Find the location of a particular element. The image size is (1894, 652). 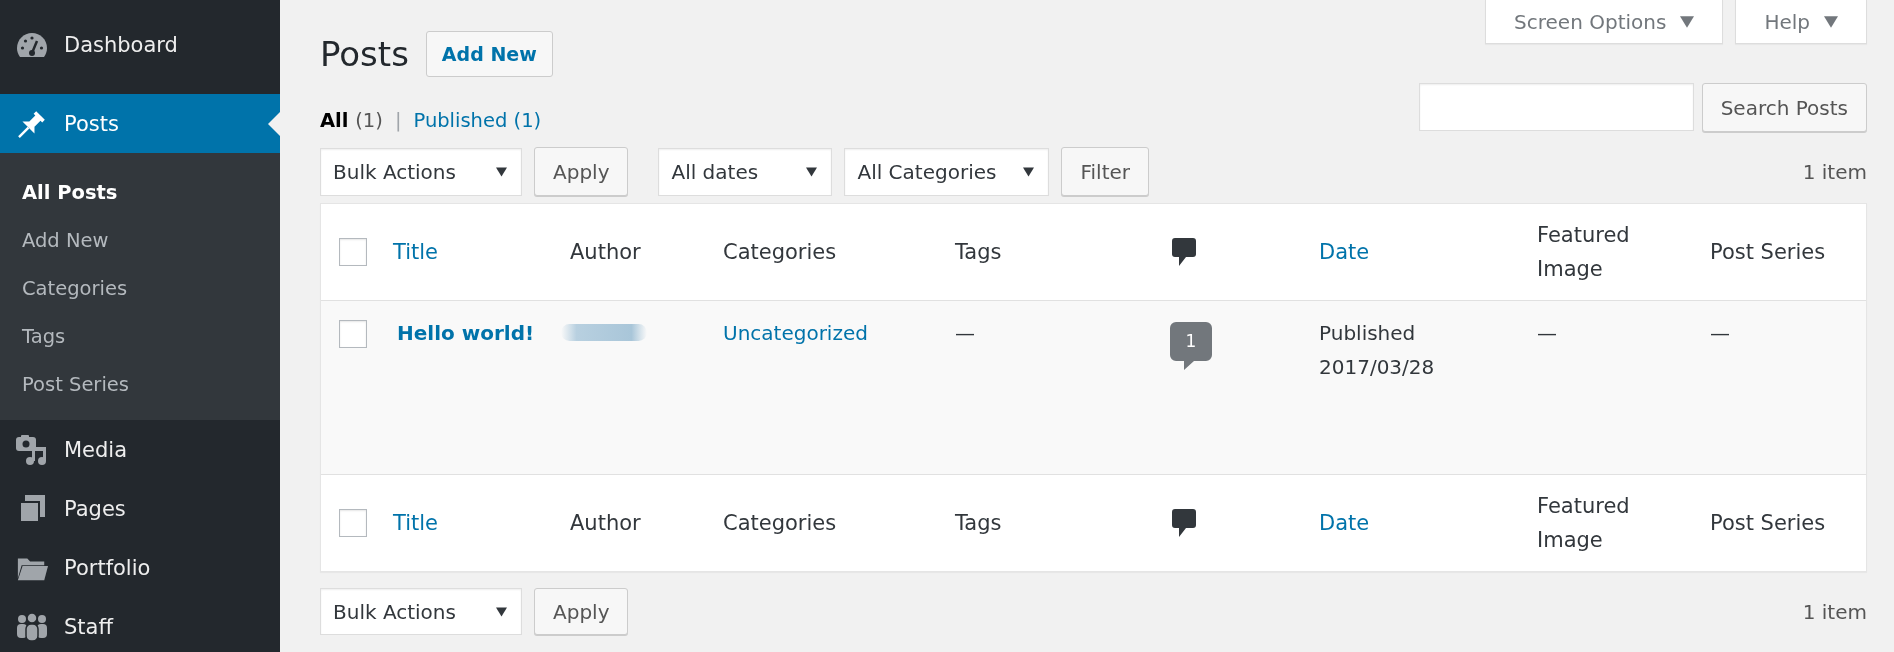

camera-note-icon is located at coordinates (32, 449).